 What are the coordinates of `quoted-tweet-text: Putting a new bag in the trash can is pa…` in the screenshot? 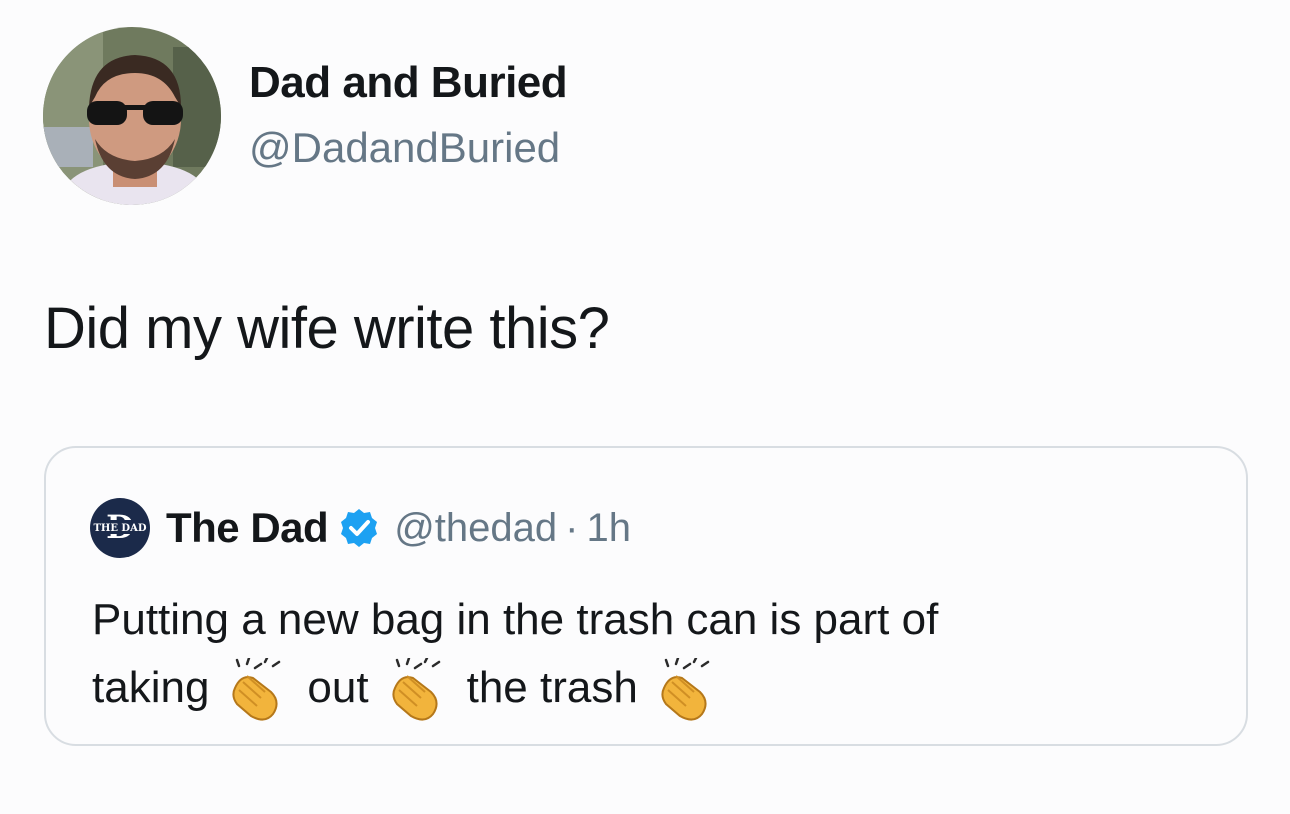 It's located at (652, 655).